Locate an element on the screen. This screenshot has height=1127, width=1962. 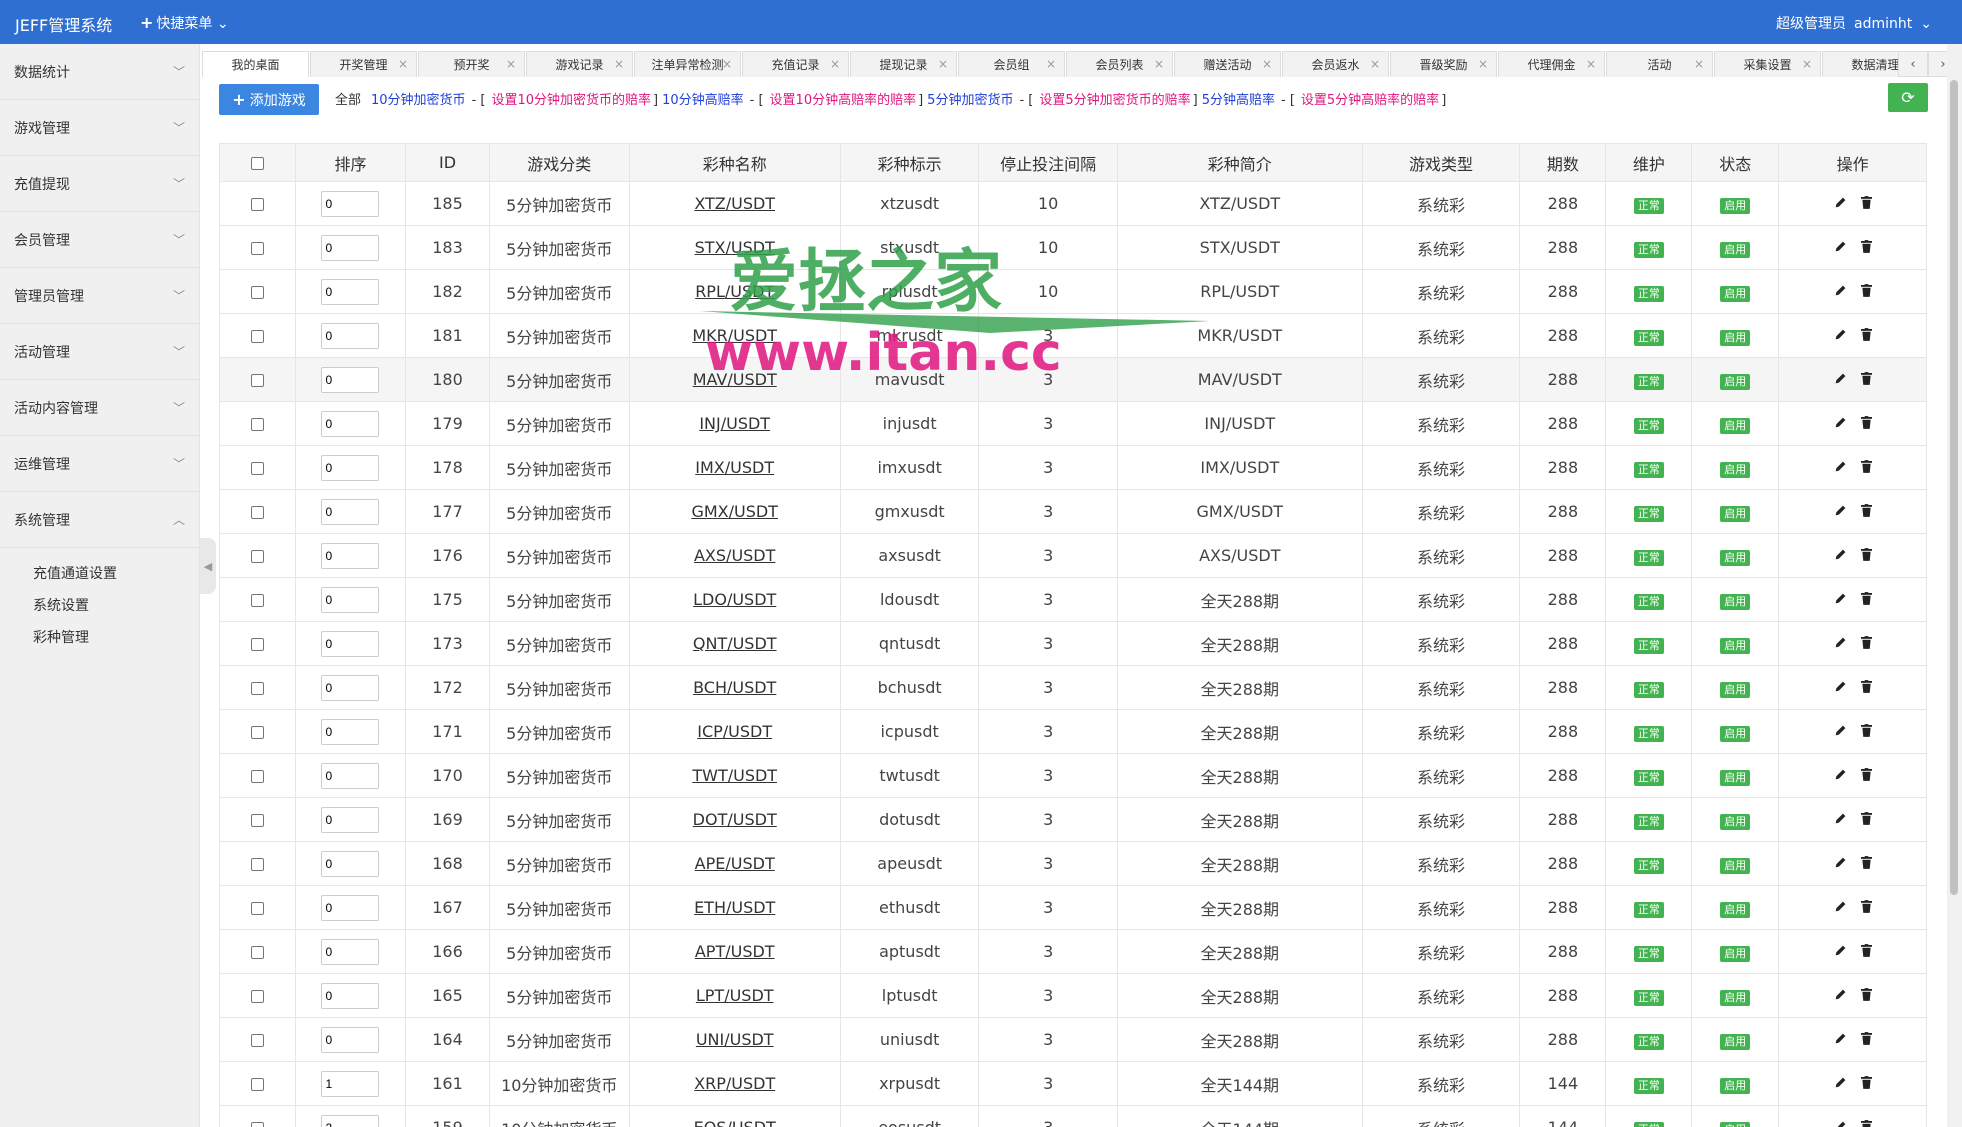
sidebar-item: 会员管理 ﹀ is located at coordinates (99, 240).